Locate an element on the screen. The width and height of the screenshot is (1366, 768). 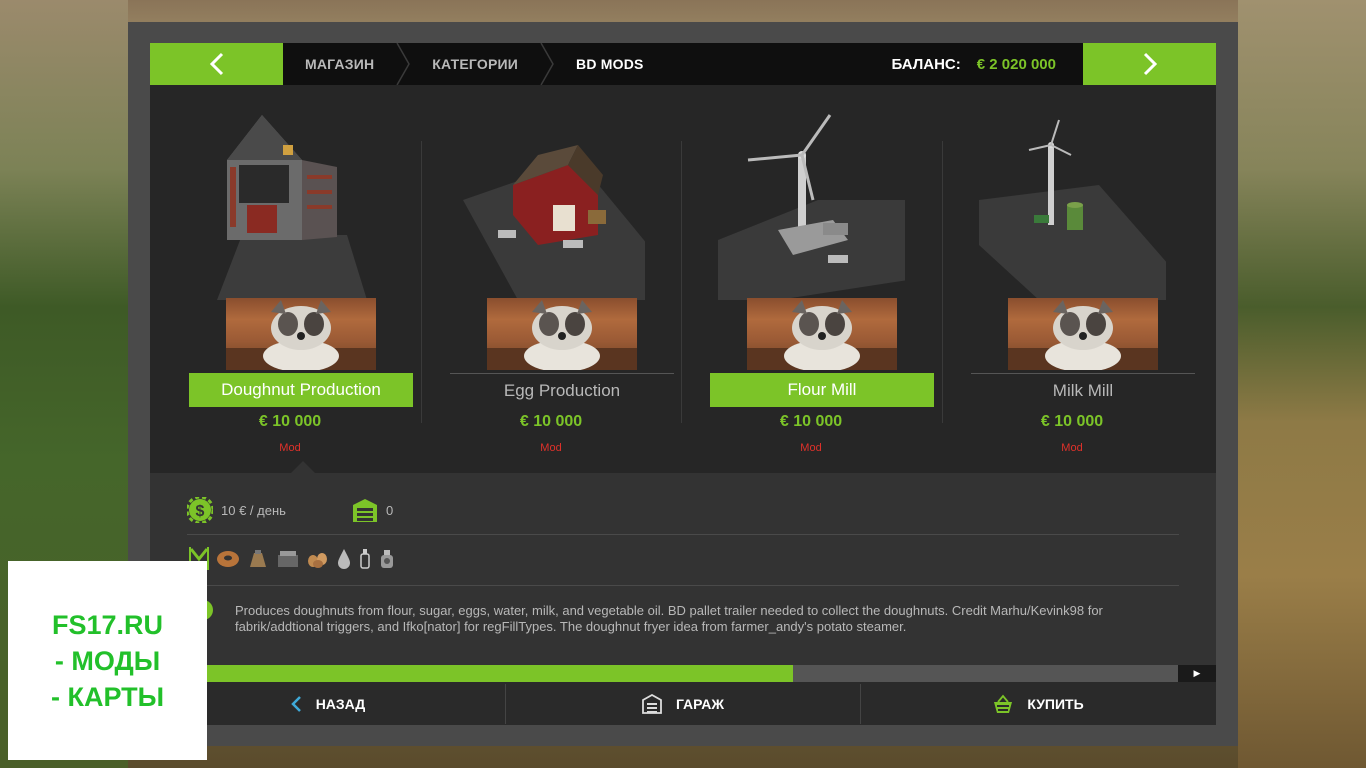
breadcrumb-categories: КАТЕГОРИИ is located at coordinates (475, 64).